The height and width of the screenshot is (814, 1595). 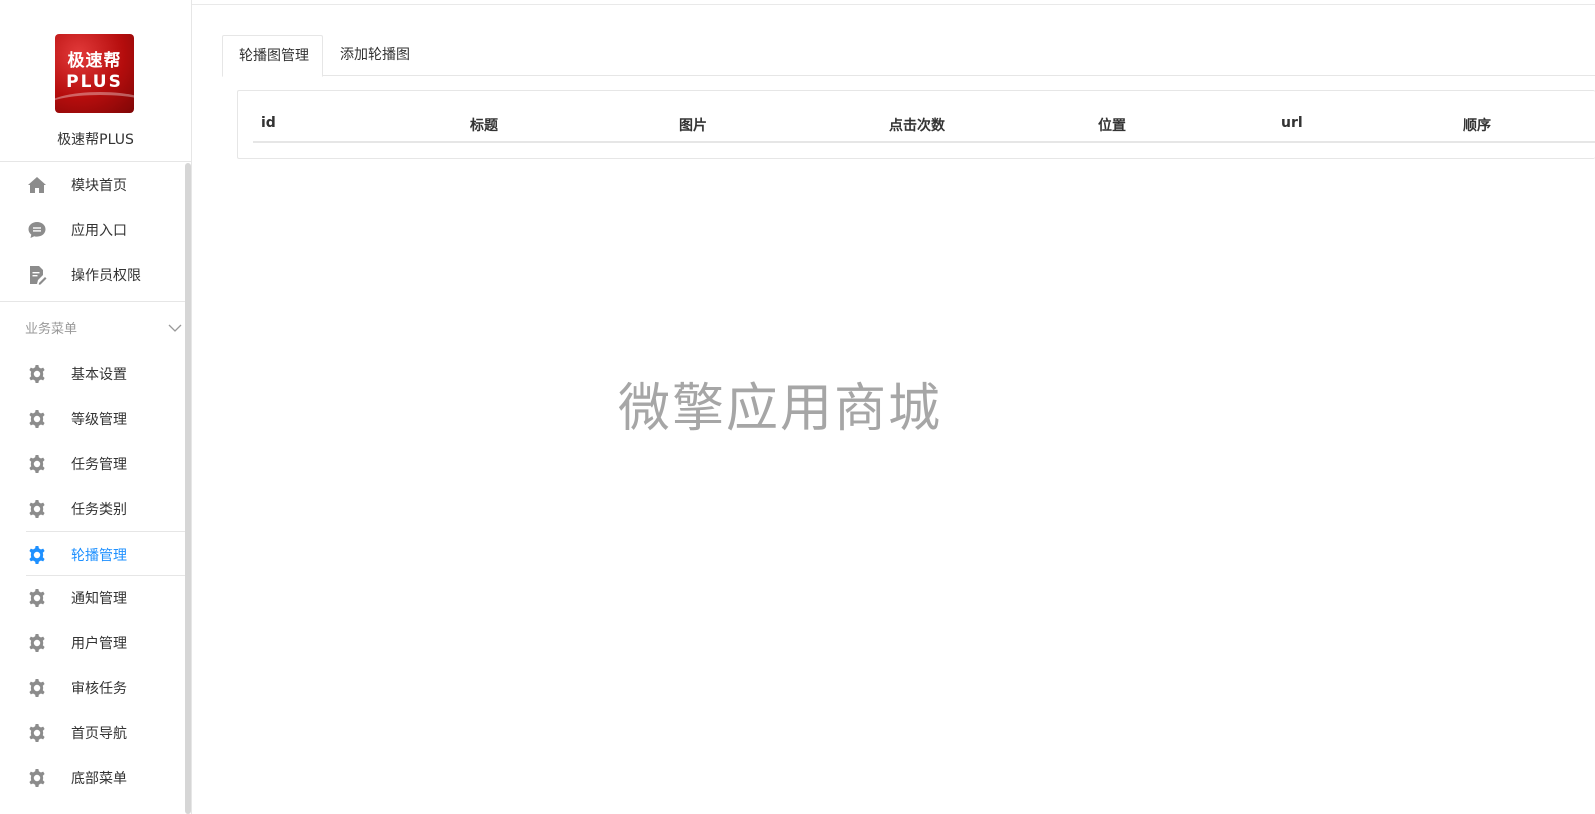 What do you see at coordinates (99, 689) in the screenshot?
I see `sidebar-item-label: 审核任务` at bounding box center [99, 689].